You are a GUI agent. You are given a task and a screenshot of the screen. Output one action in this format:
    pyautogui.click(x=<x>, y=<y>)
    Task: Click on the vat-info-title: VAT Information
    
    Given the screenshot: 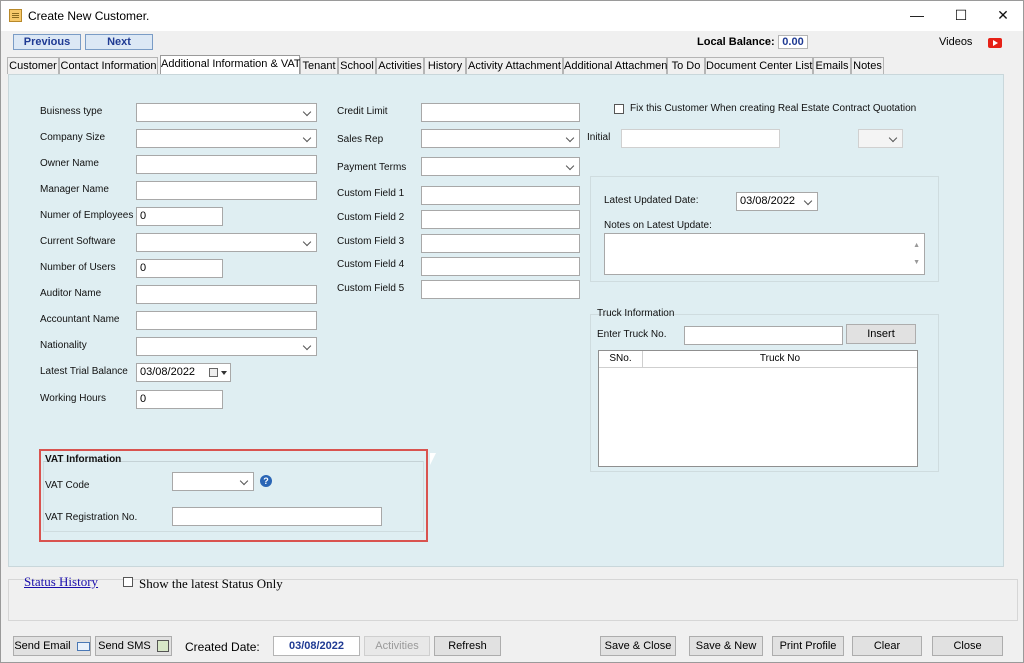 What is the action you would take?
    pyautogui.click(x=83, y=459)
    